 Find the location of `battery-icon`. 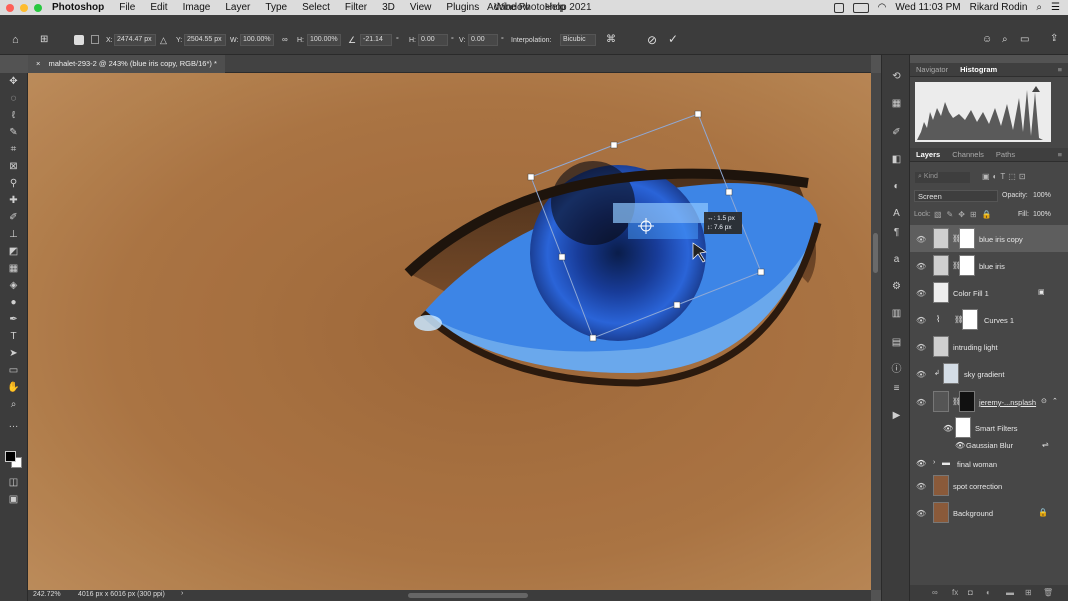

battery-icon is located at coordinates (860, 7).